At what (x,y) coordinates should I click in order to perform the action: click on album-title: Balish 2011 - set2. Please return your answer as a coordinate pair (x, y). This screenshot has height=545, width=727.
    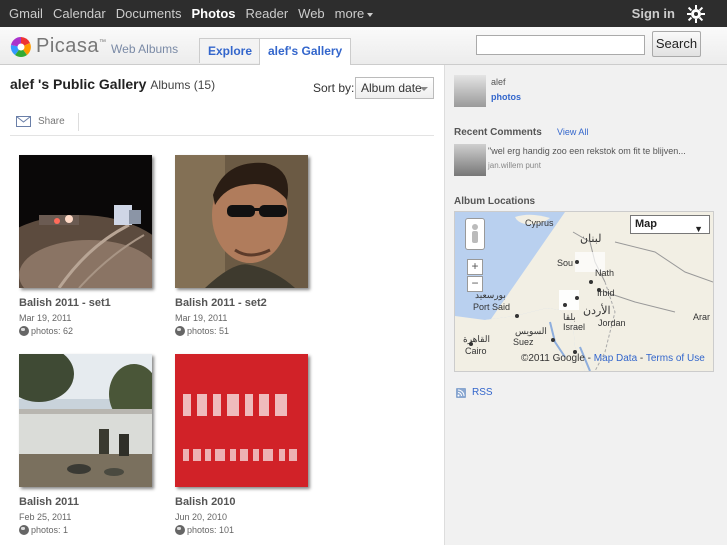
    Looking at the image, I should click on (245, 303).